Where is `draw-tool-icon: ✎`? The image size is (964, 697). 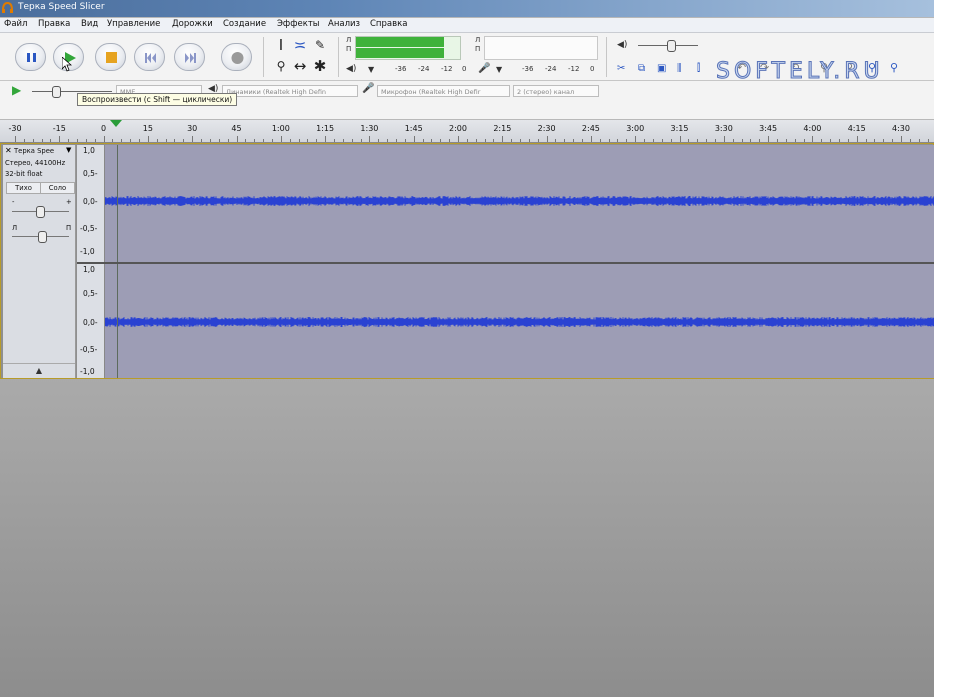 draw-tool-icon: ✎ is located at coordinates (320, 45).